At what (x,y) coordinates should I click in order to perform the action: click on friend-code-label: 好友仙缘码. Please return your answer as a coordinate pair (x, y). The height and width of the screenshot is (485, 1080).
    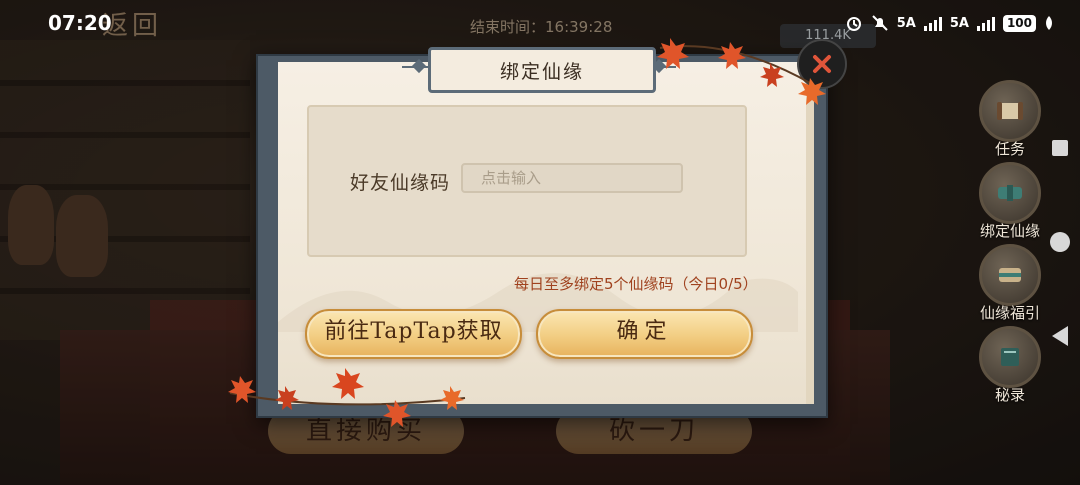
    Looking at the image, I should click on (400, 183).